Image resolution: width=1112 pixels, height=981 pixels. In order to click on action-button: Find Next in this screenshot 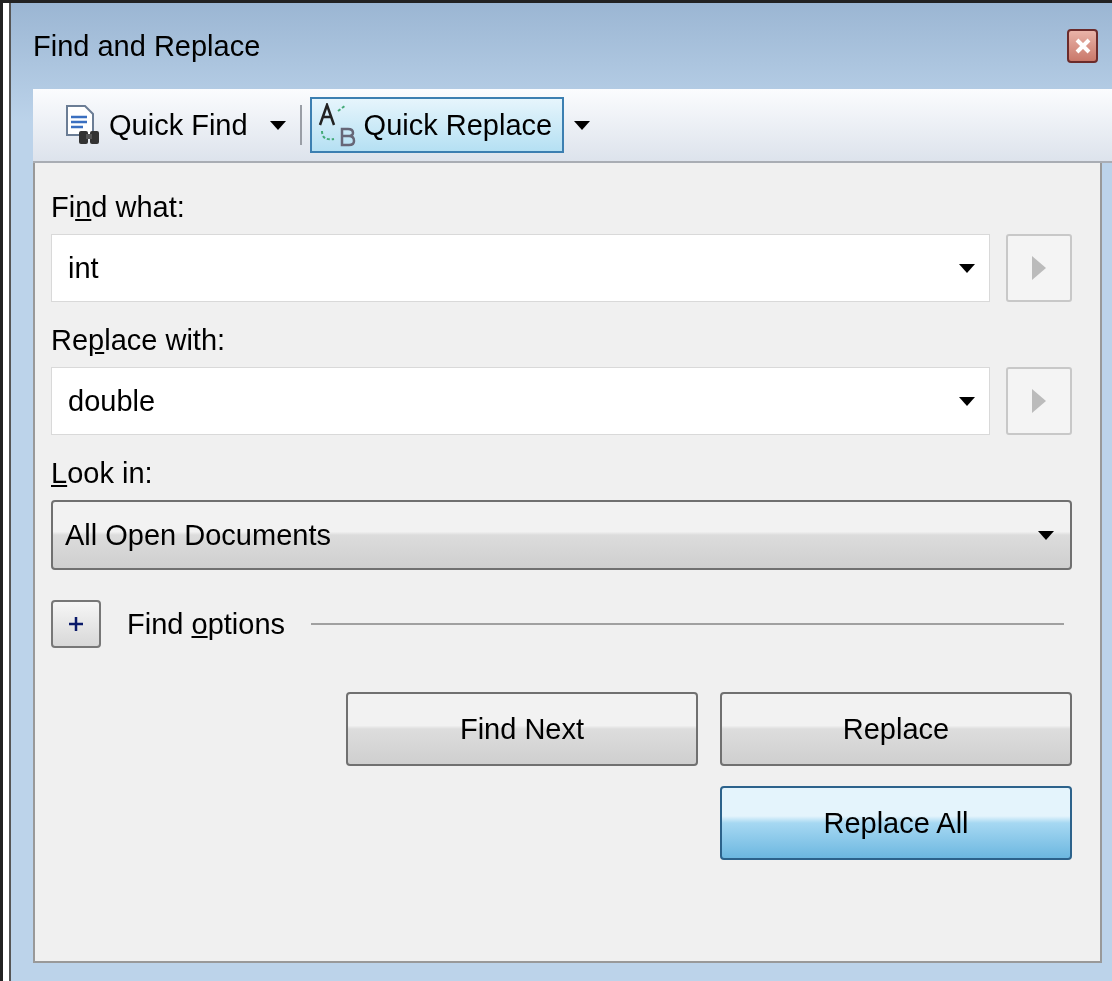, I will do `click(522, 729)`.